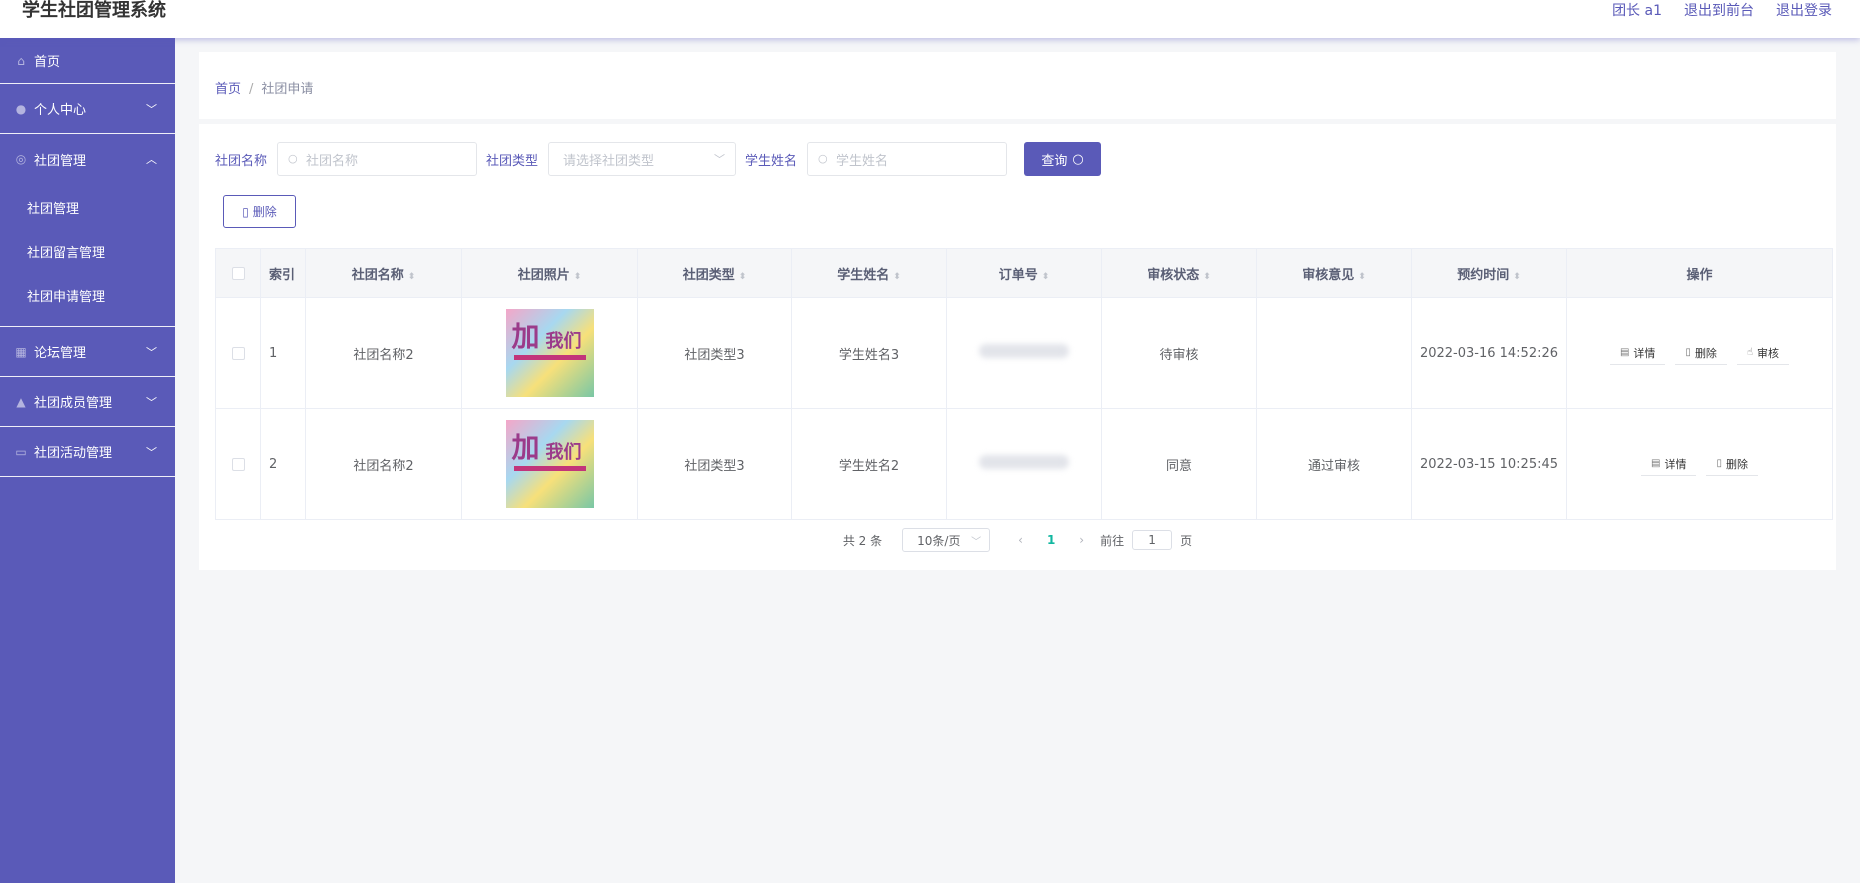  I want to click on user-role-link: 团长 a1, so click(1637, 11).